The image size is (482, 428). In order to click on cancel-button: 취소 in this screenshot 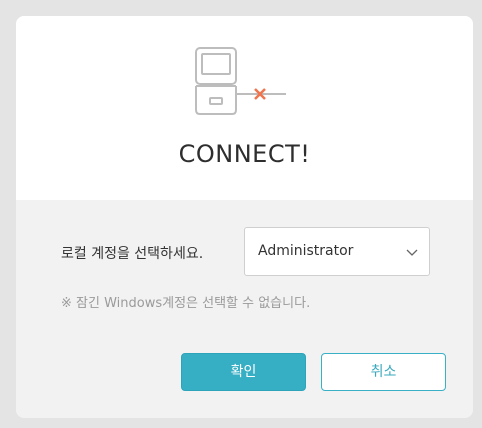, I will do `click(383, 372)`.